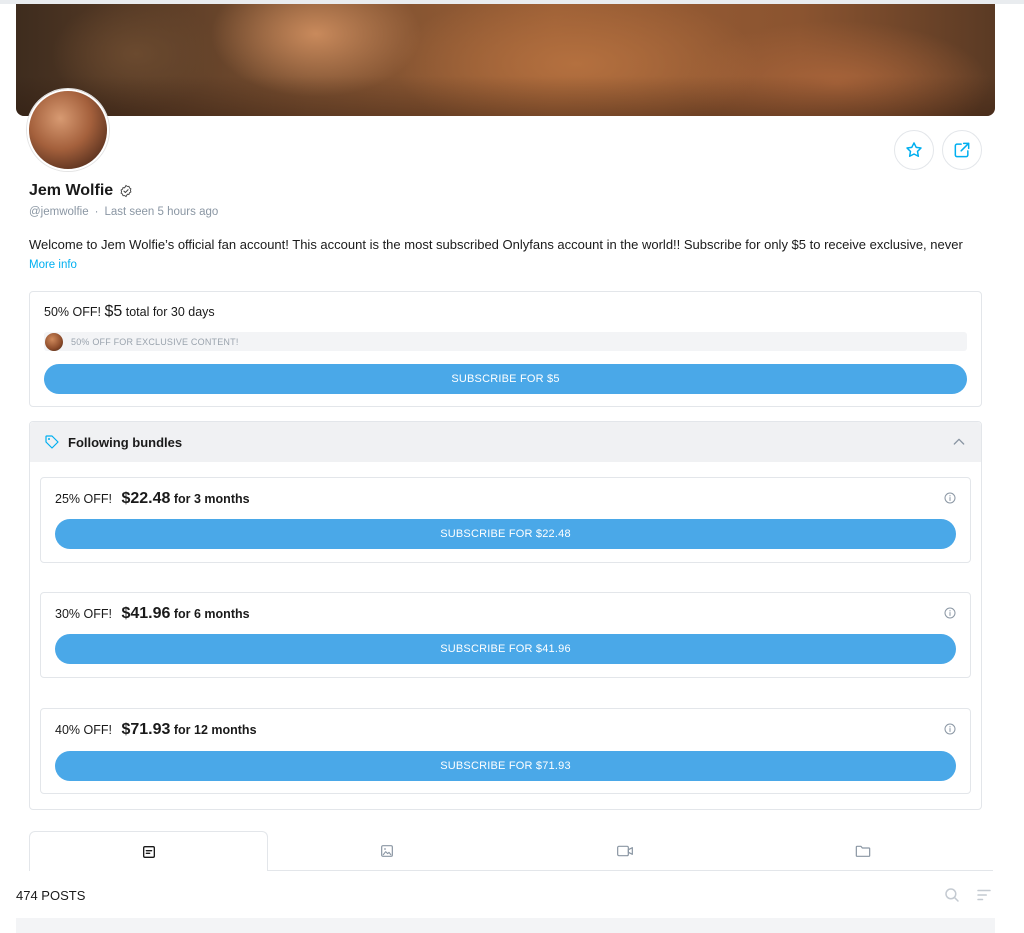  What do you see at coordinates (54, 341) in the screenshot?
I see `promo-avatar` at bounding box center [54, 341].